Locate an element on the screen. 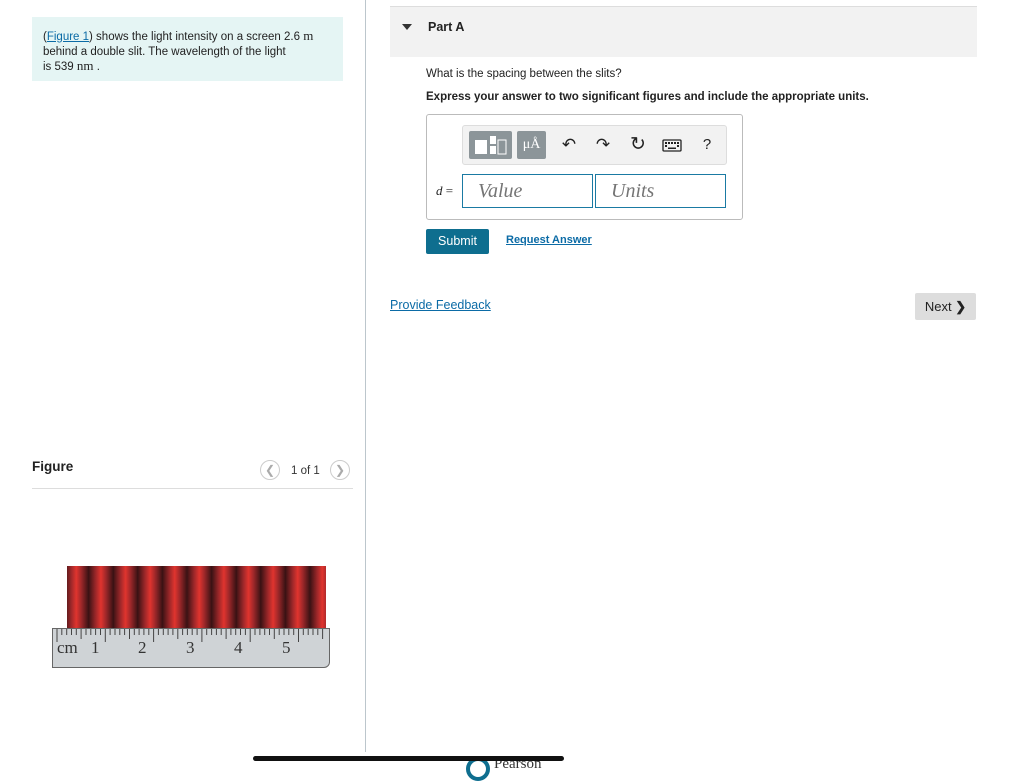 The height and width of the screenshot is (781, 1024). ruler-label-1: 1 is located at coordinates (95, 647).